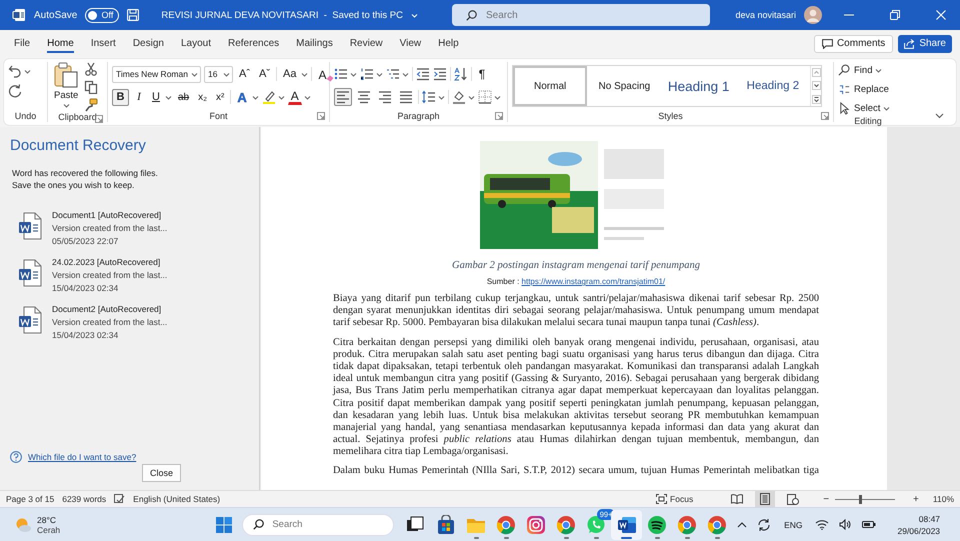 Image resolution: width=960 pixels, height=541 pixels. Describe the element at coordinates (295, 97) in the screenshot. I see `font-color-button: A` at that location.